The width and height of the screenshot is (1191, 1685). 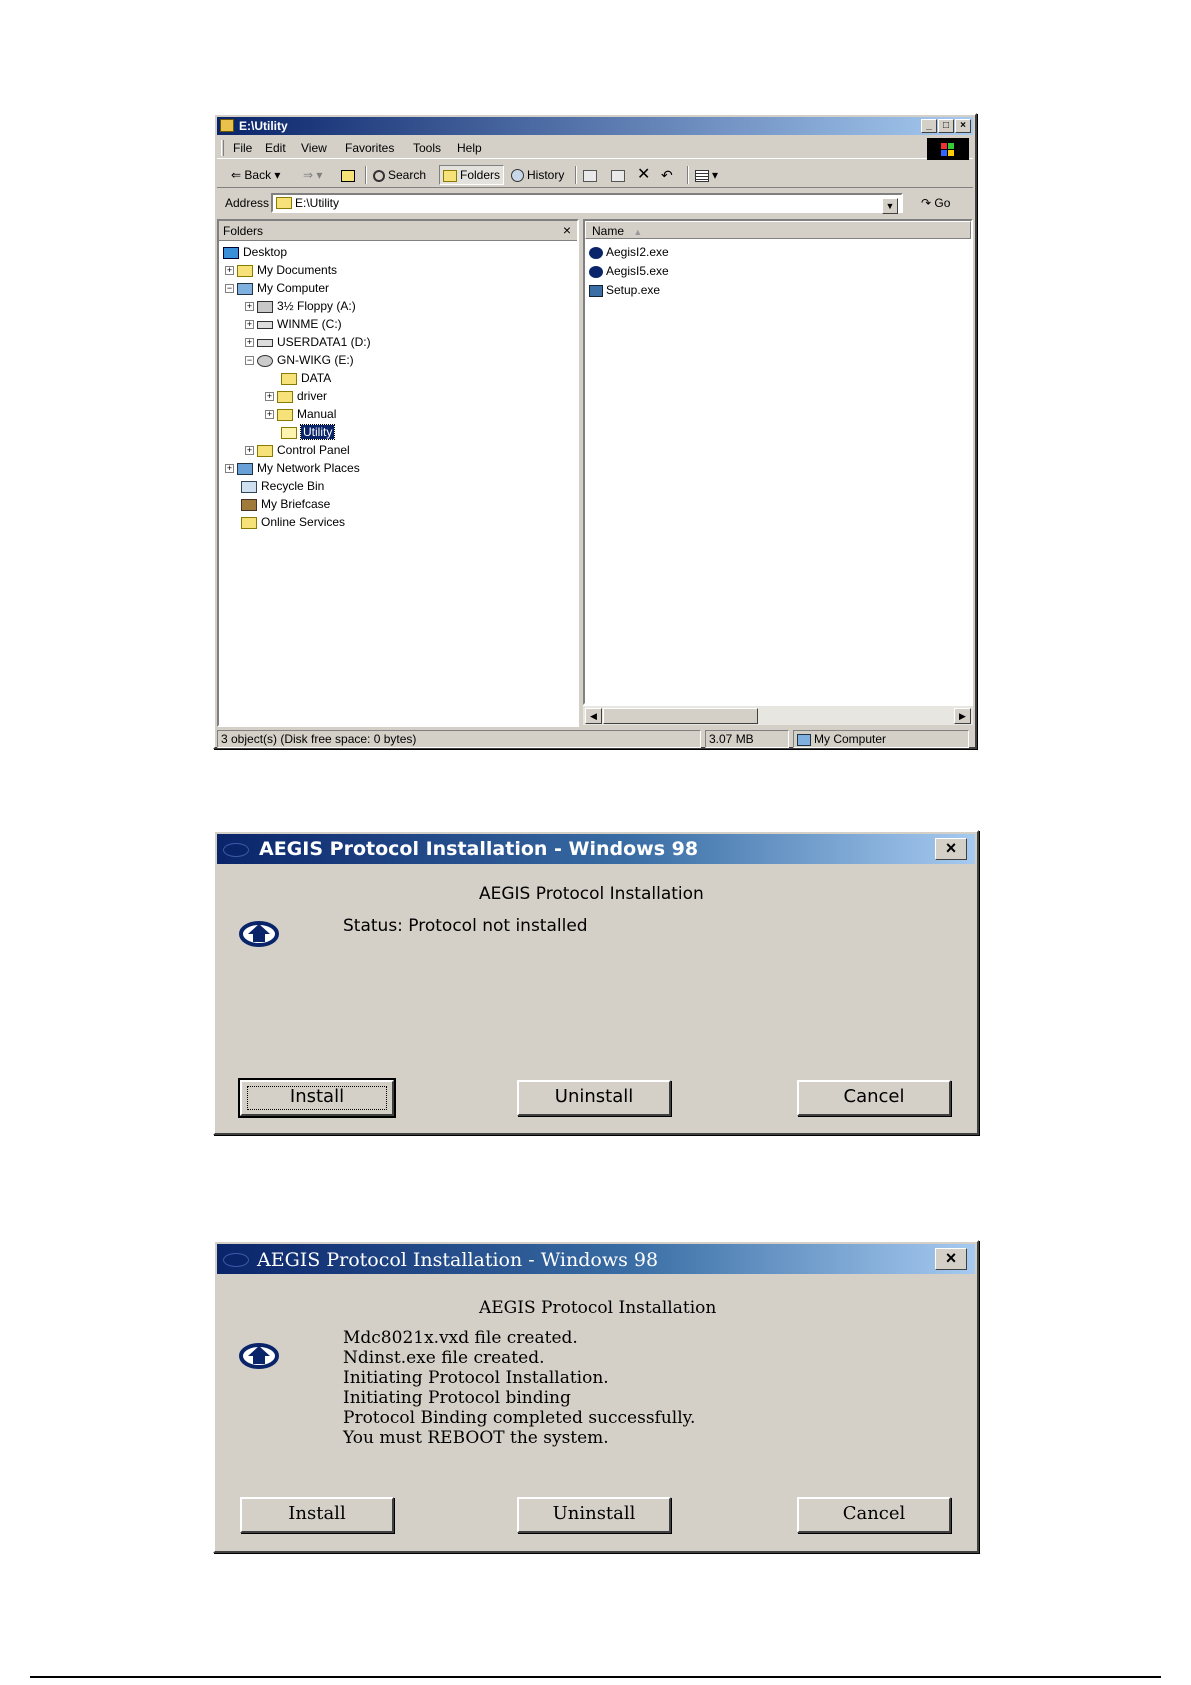 I want to click on tree-label: Online Services, so click(x=303, y=522).